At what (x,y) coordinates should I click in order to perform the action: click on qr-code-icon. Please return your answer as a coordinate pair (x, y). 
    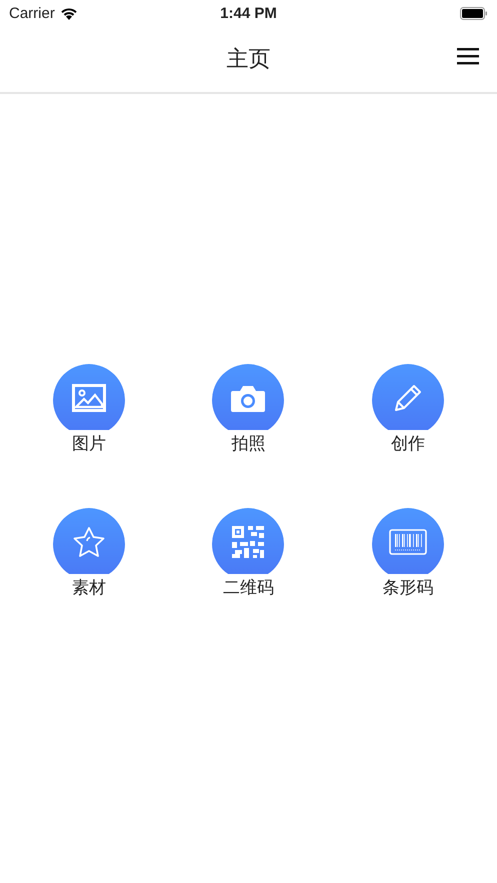
    Looking at the image, I should click on (248, 542).